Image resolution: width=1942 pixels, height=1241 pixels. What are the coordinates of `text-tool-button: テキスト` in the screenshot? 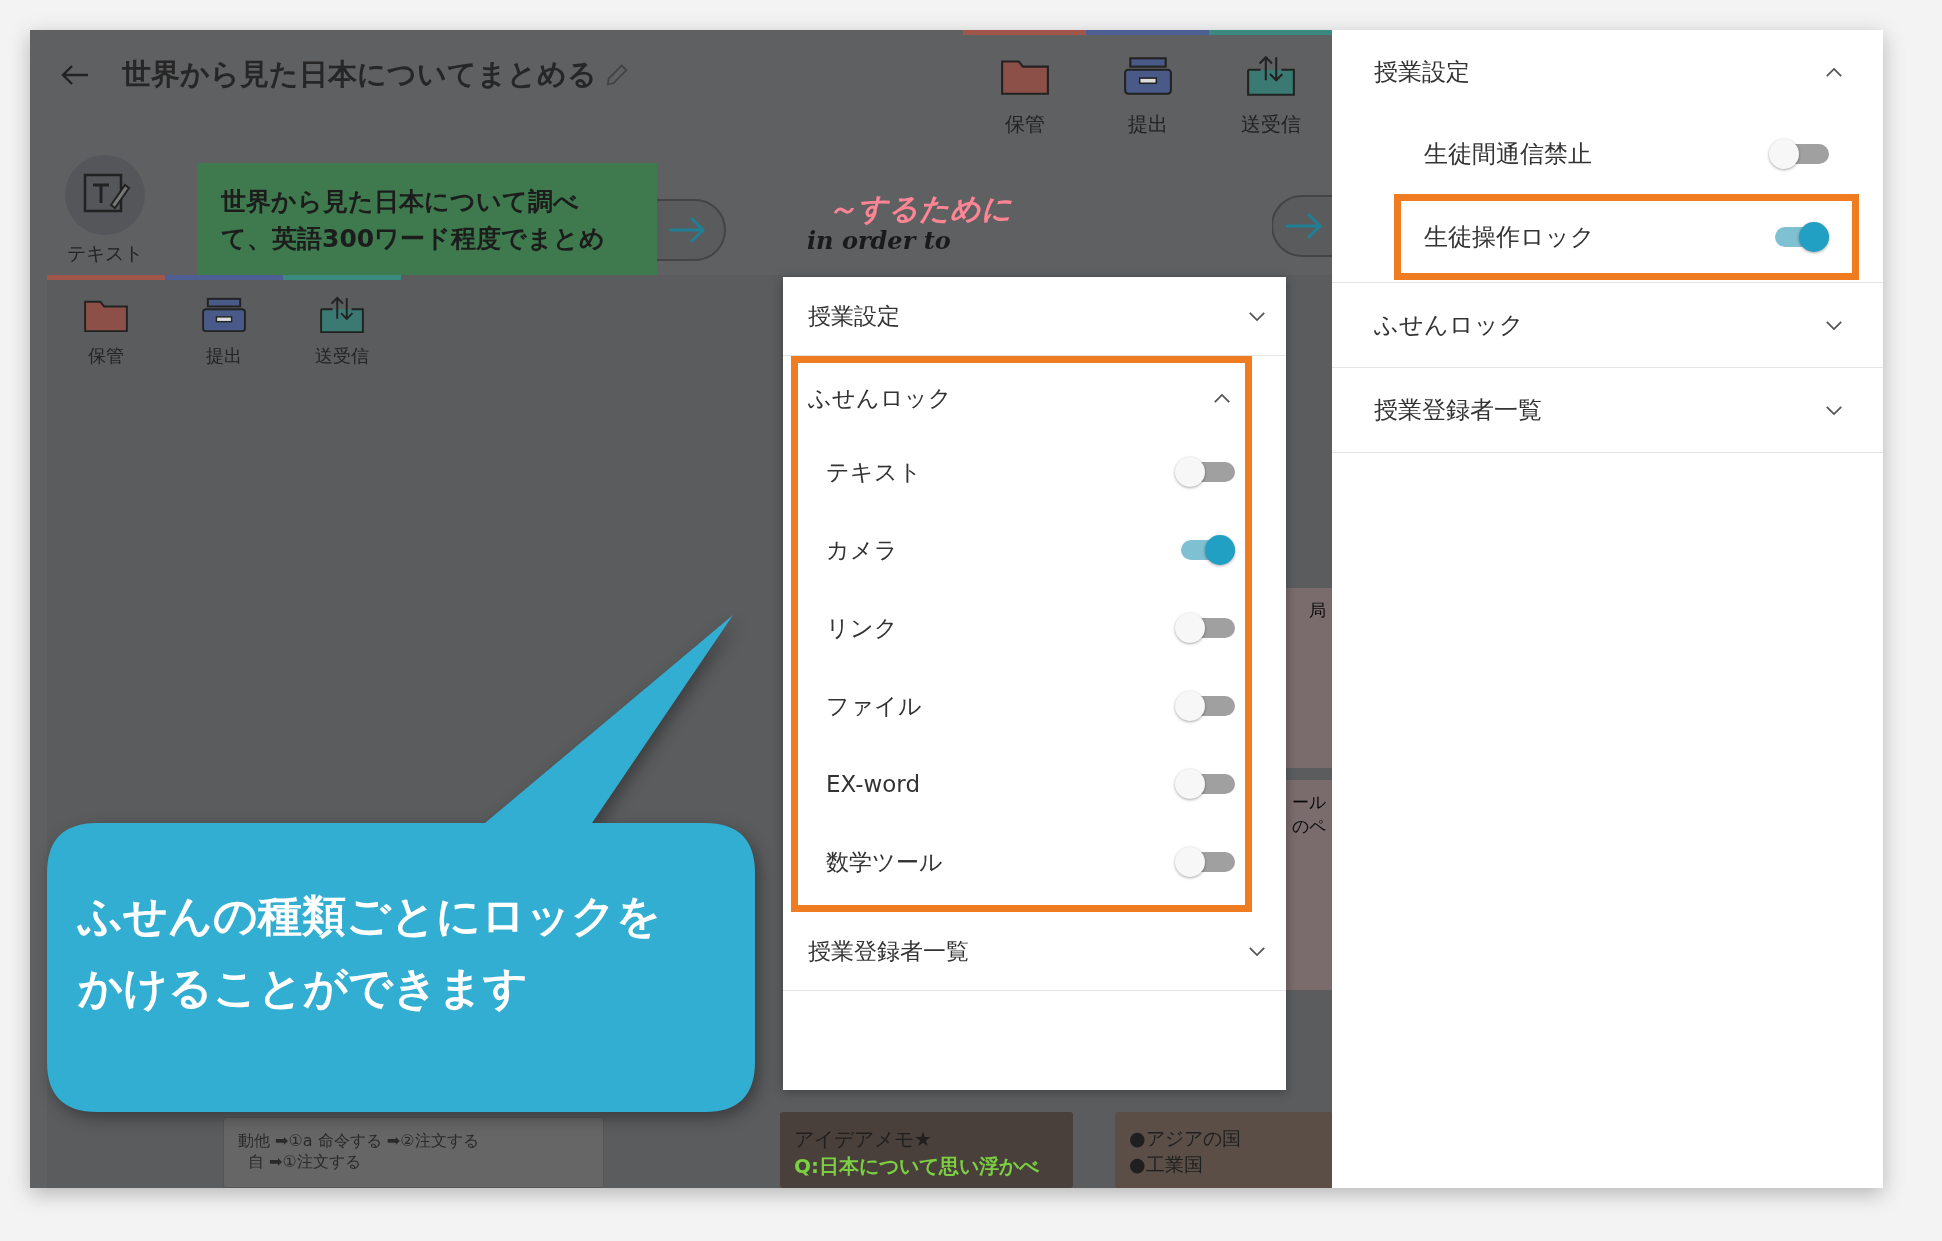 It's located at (105, 208).